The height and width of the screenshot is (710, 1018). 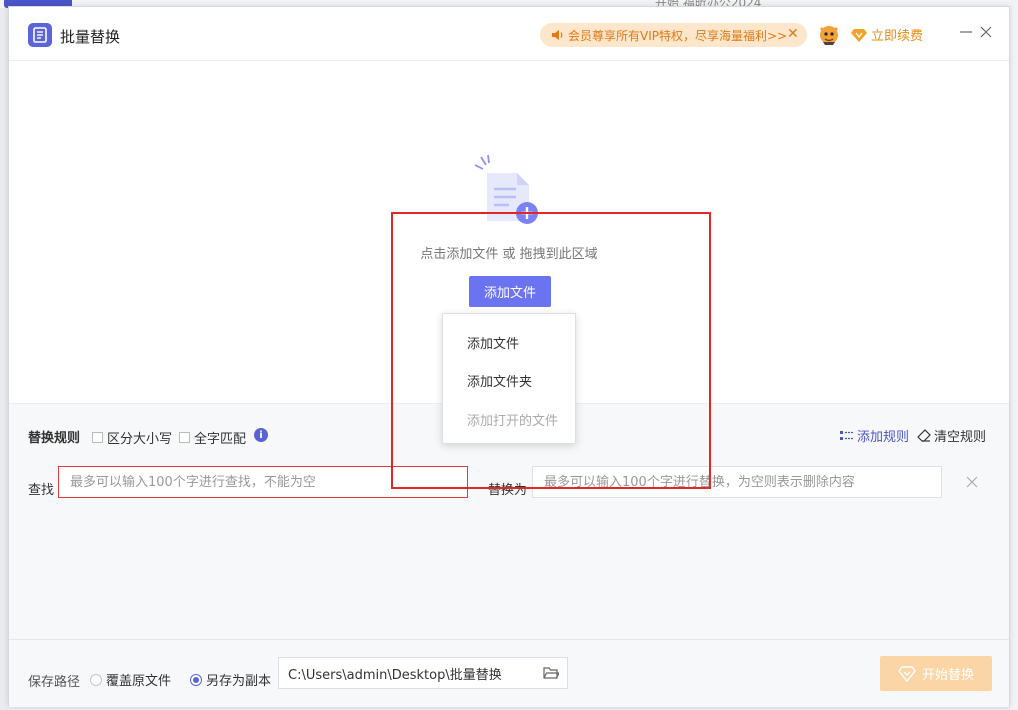 I want to click on add-file-button: 添加文件, so click(x=510, y=291).